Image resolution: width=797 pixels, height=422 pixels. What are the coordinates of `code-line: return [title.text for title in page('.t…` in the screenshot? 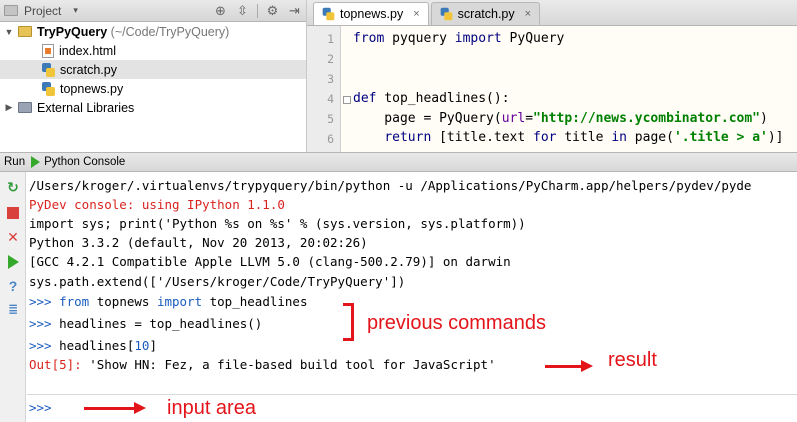 It's located at (584, 137).